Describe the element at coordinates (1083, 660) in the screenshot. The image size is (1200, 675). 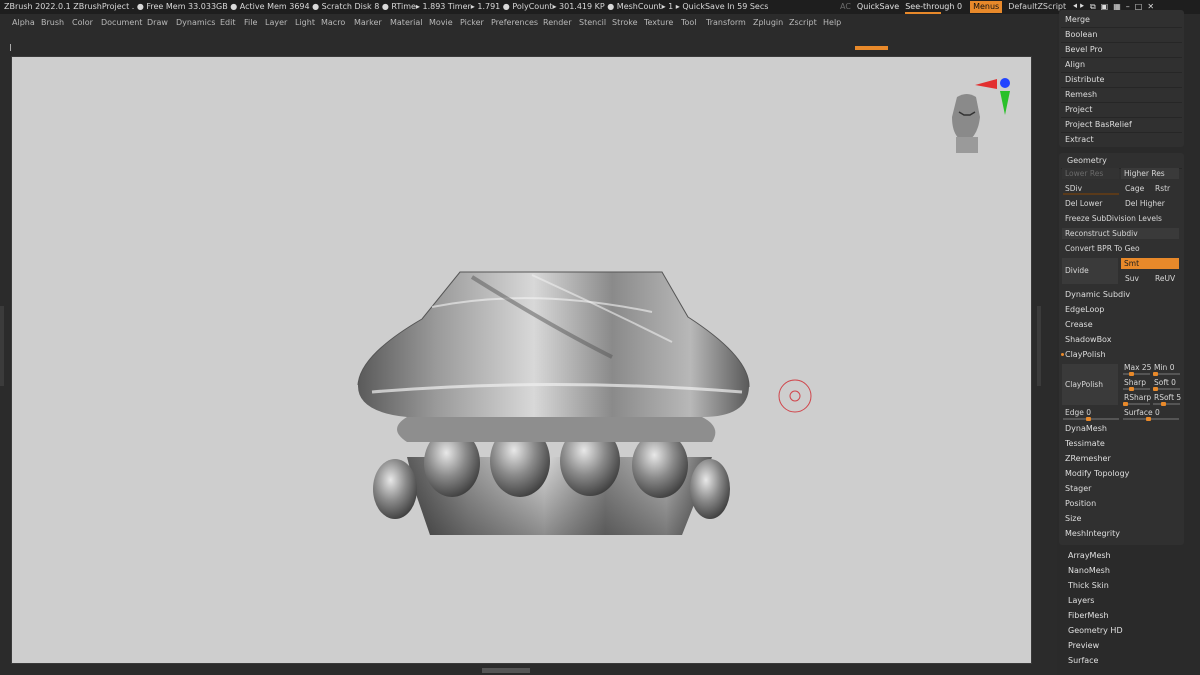
I see `tool-subpalette-surface: Surface` at that location.